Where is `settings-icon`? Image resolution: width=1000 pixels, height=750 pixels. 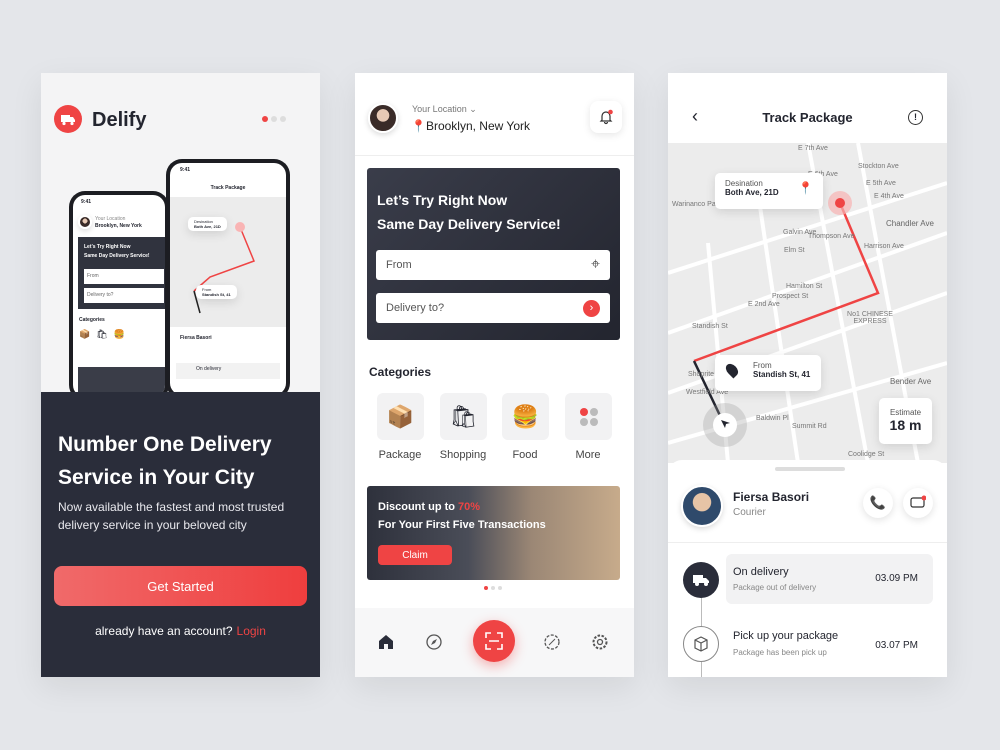
settings-icon is located at coordinates (600, 644).